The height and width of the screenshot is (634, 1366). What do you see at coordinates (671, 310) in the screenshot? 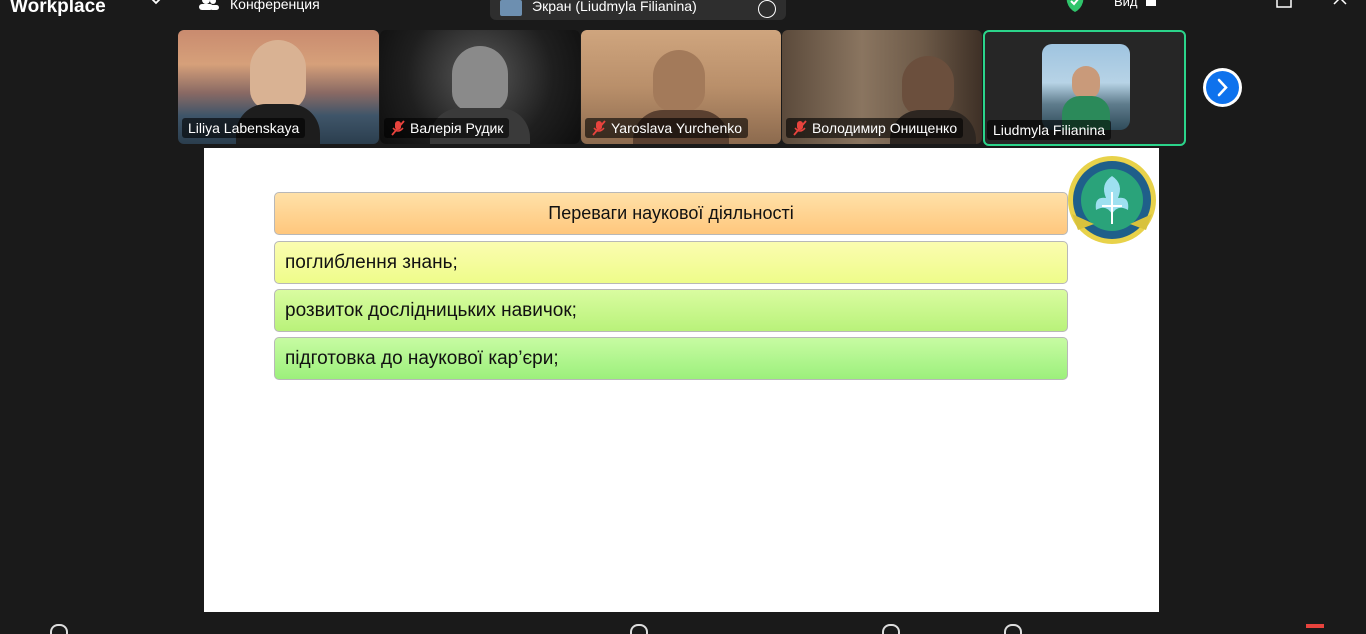
I see `slide-item: розвиток дослідницьких навичок;` at bounding box center [671, 310].